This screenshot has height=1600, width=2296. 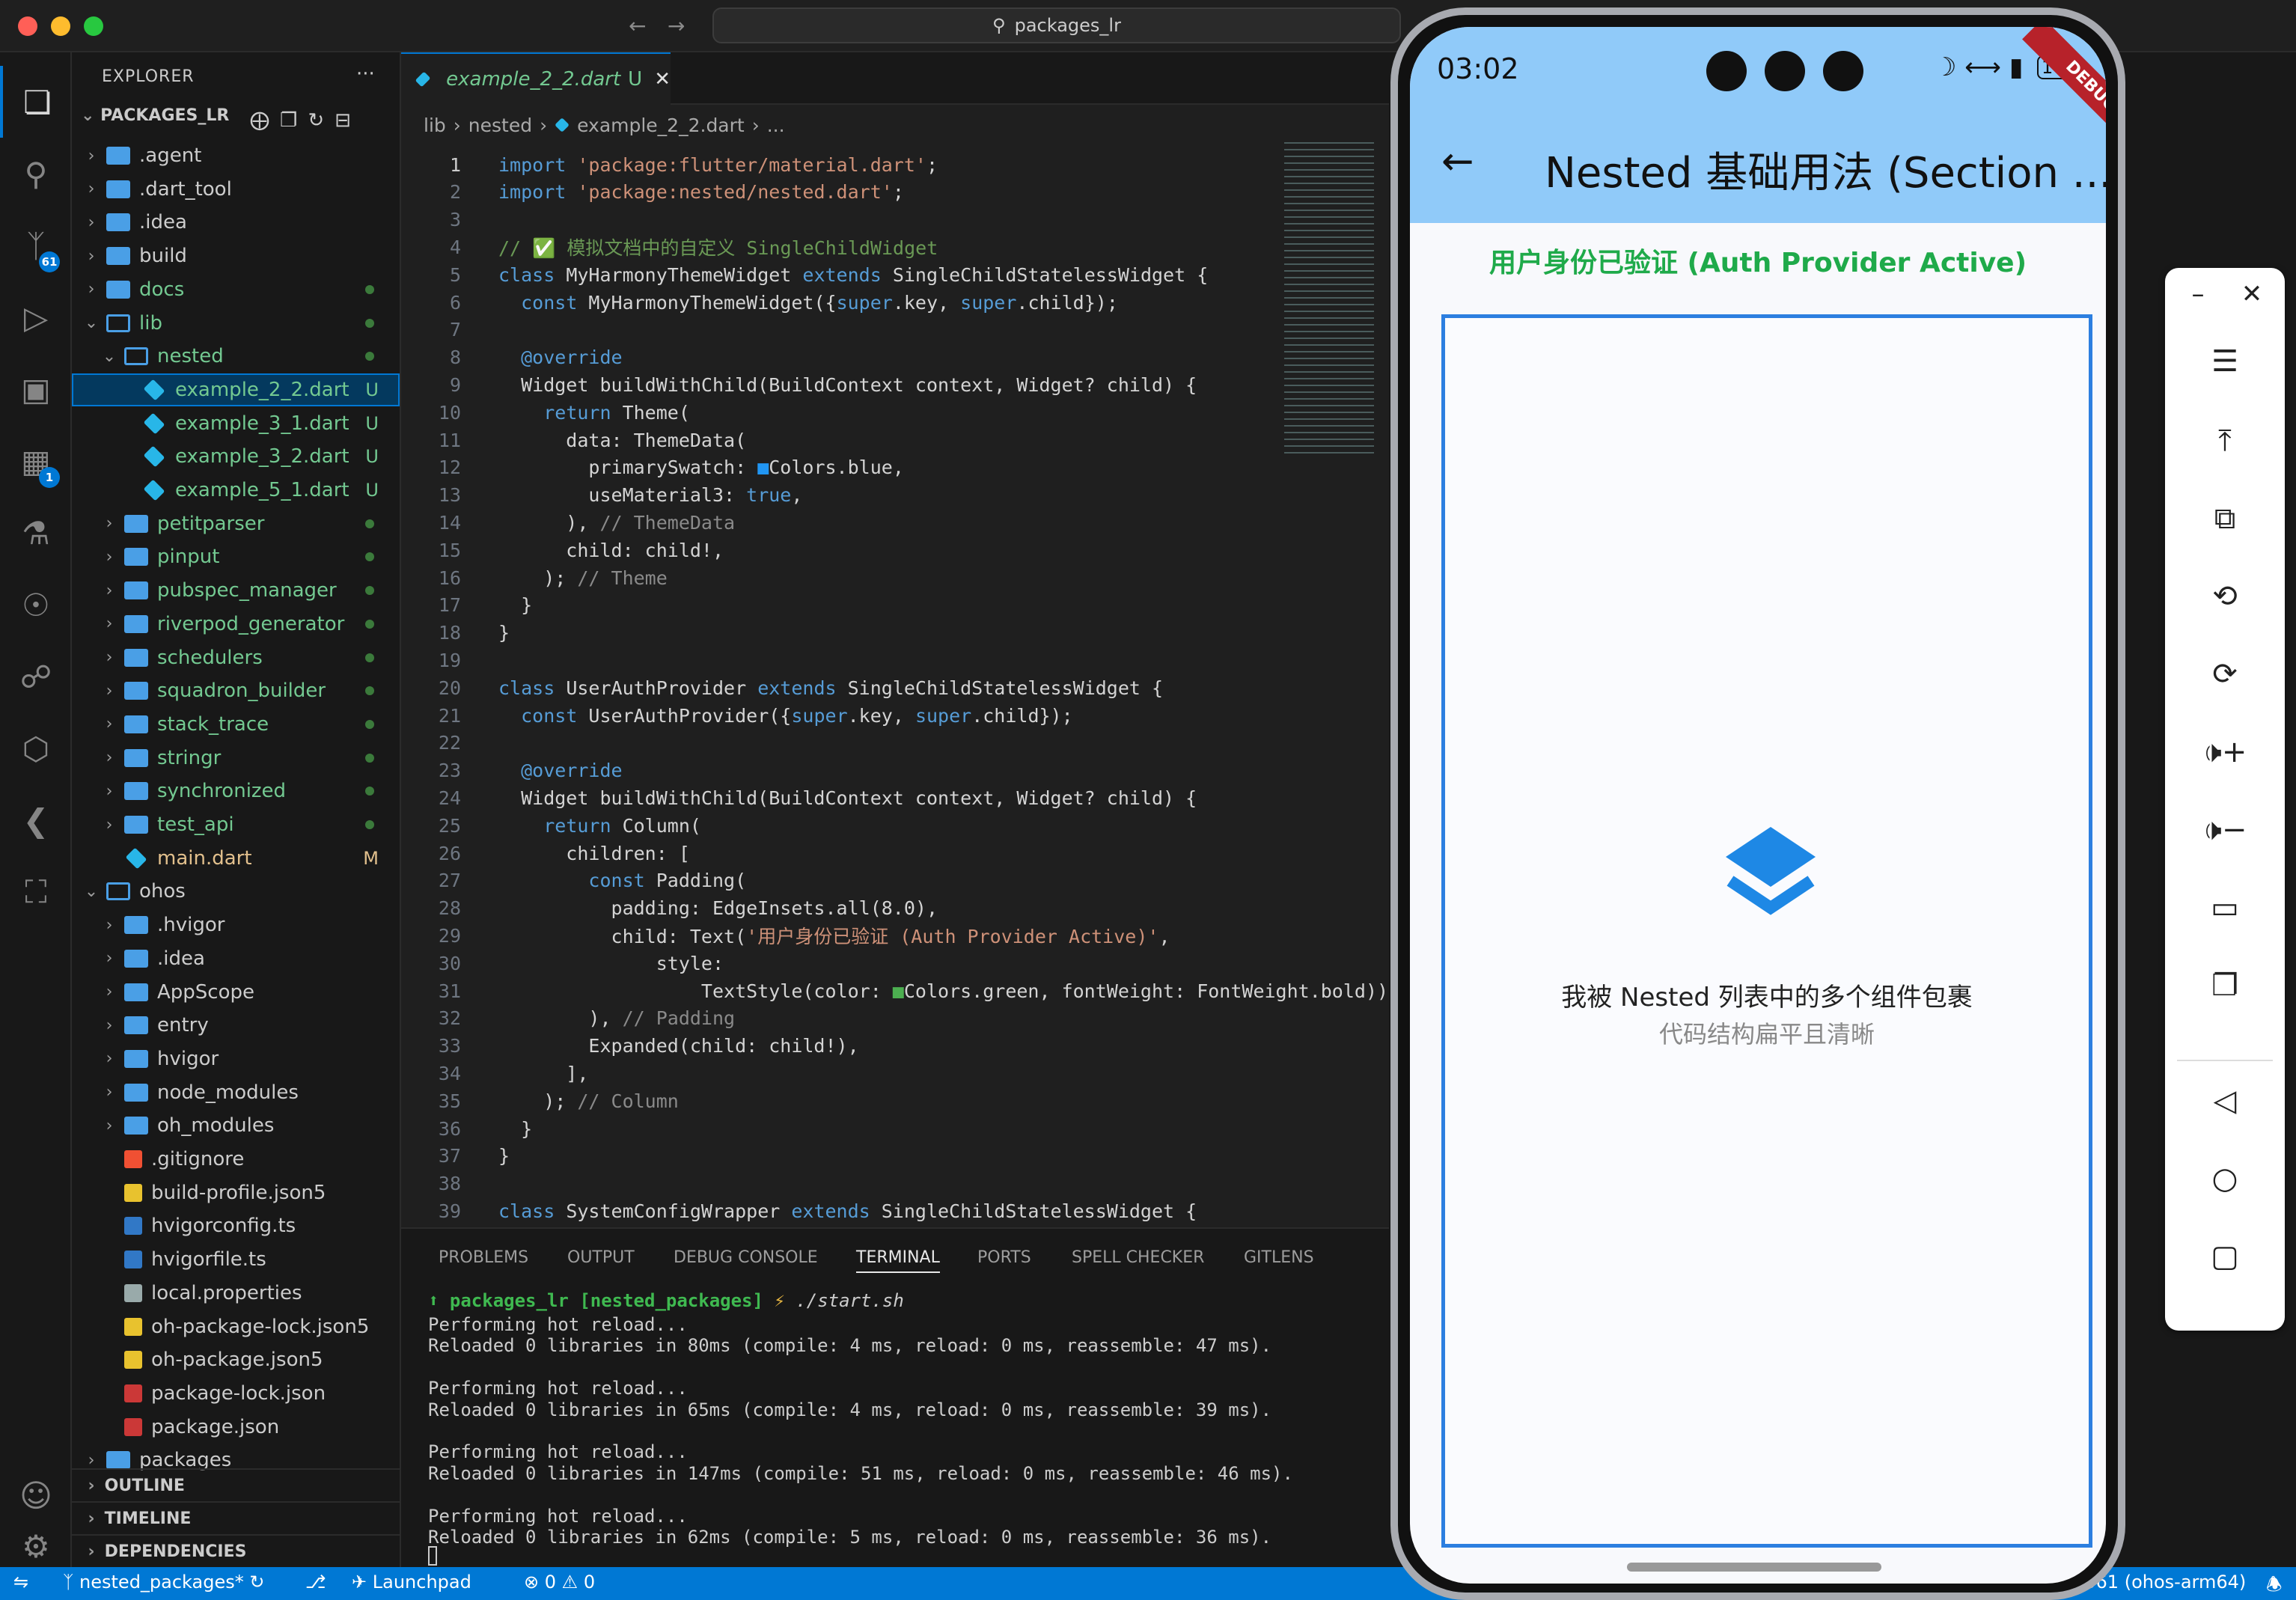 What do you see at coordinates (895, 660) in the screenshot?
I see `code-line: 19` at bounding box center [895, 660].